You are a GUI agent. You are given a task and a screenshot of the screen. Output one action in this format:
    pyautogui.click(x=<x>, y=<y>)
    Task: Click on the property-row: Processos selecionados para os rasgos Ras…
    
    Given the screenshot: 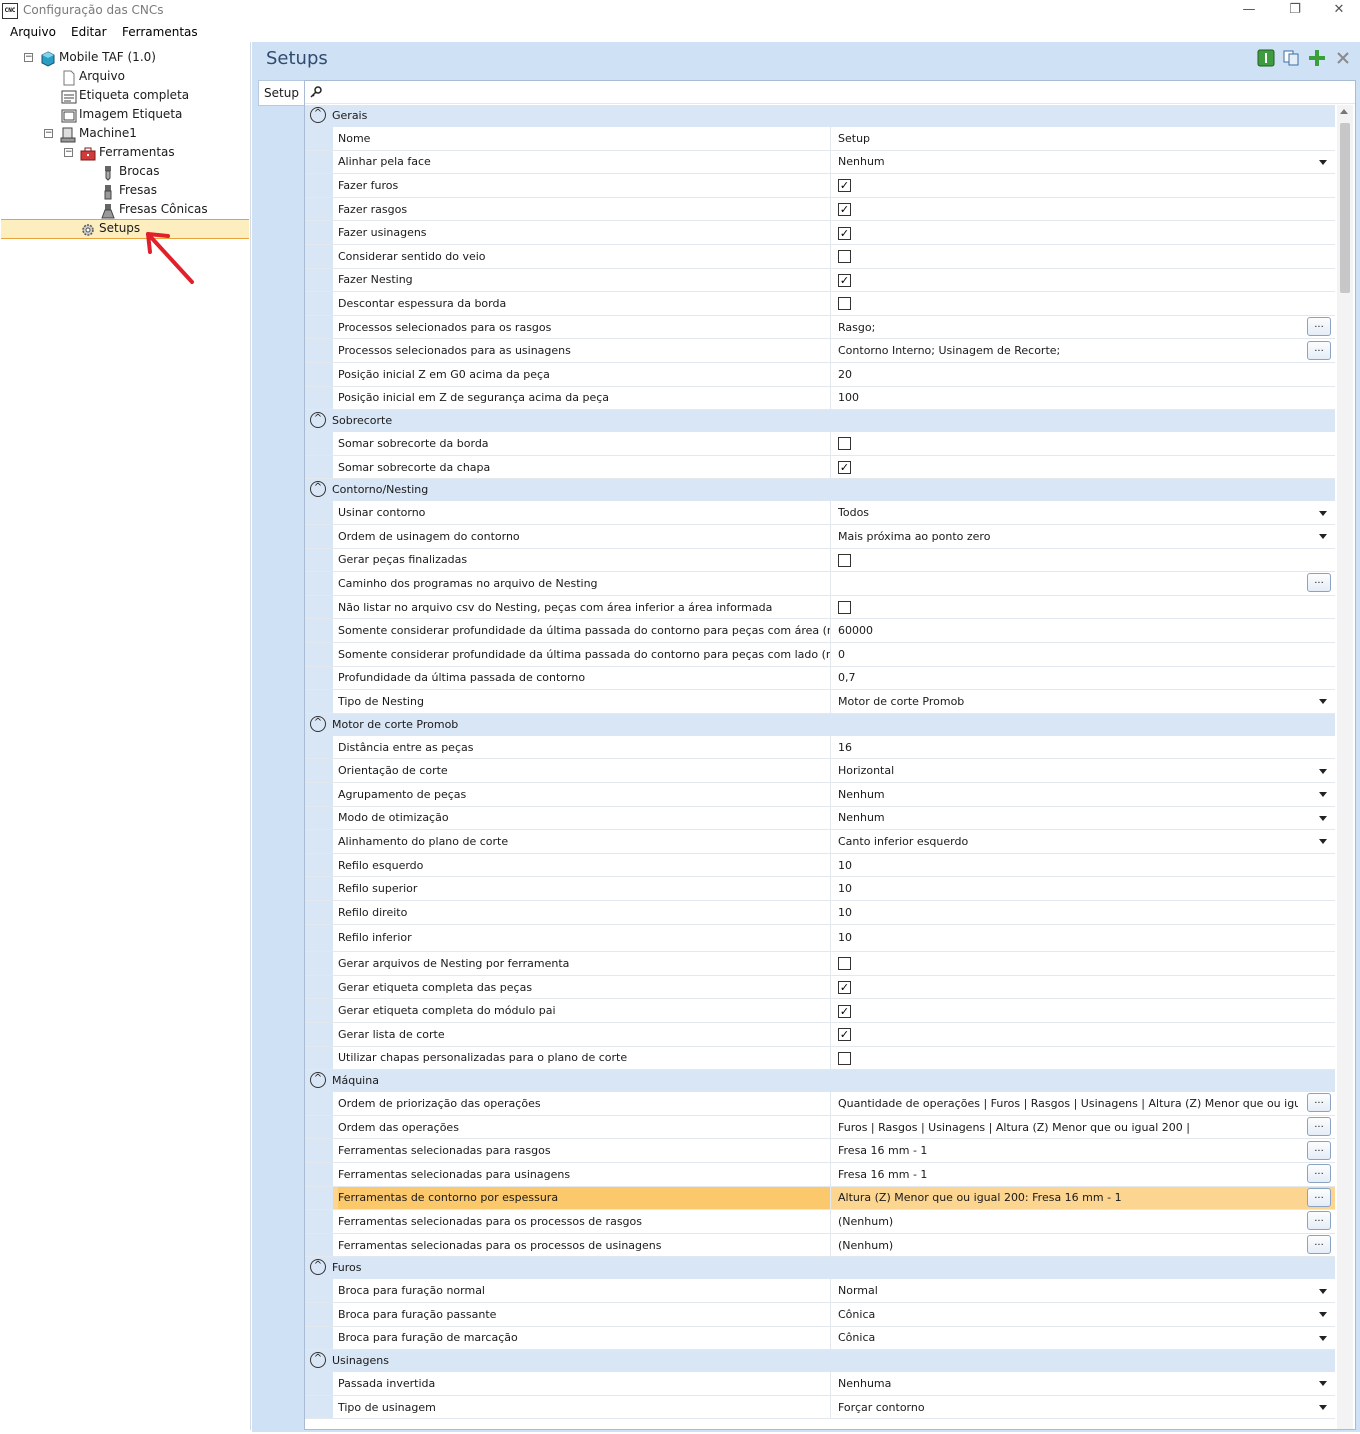 What is the action you would take?
    pyautogui.click(x=820, y=327)
    